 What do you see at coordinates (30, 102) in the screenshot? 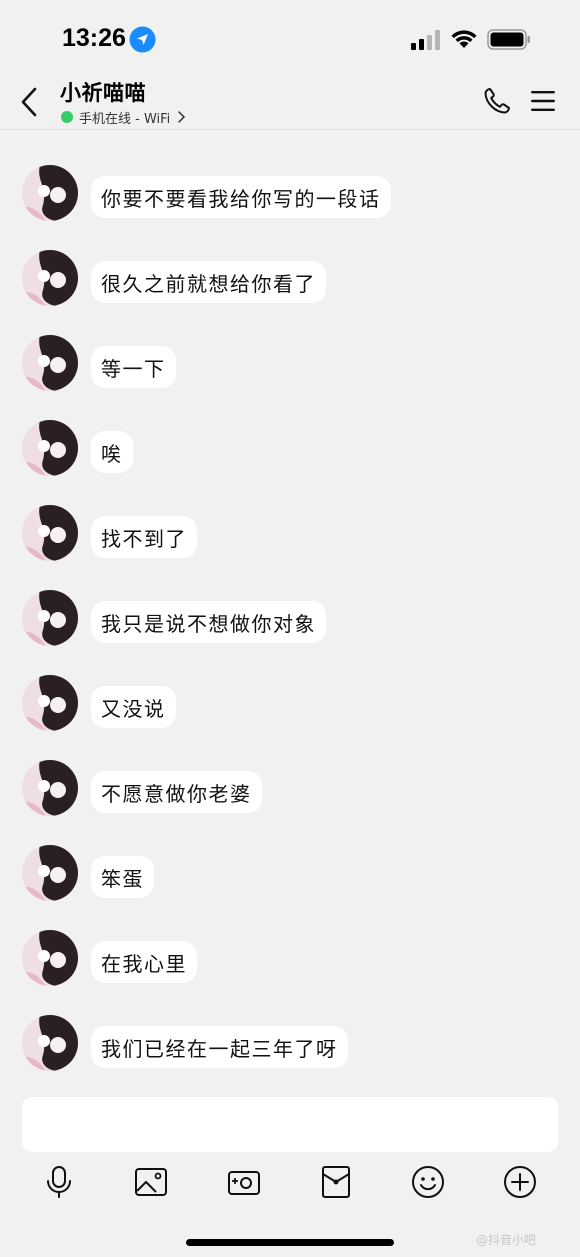
I see `back-chevron-icon` at bounding box center [30, 102].